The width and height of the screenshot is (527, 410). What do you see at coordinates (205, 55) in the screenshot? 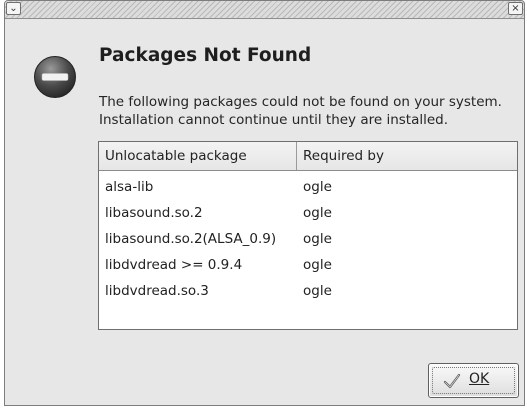
I see `dialog-title: Packages Not Found` at bounding box center [205, 55].